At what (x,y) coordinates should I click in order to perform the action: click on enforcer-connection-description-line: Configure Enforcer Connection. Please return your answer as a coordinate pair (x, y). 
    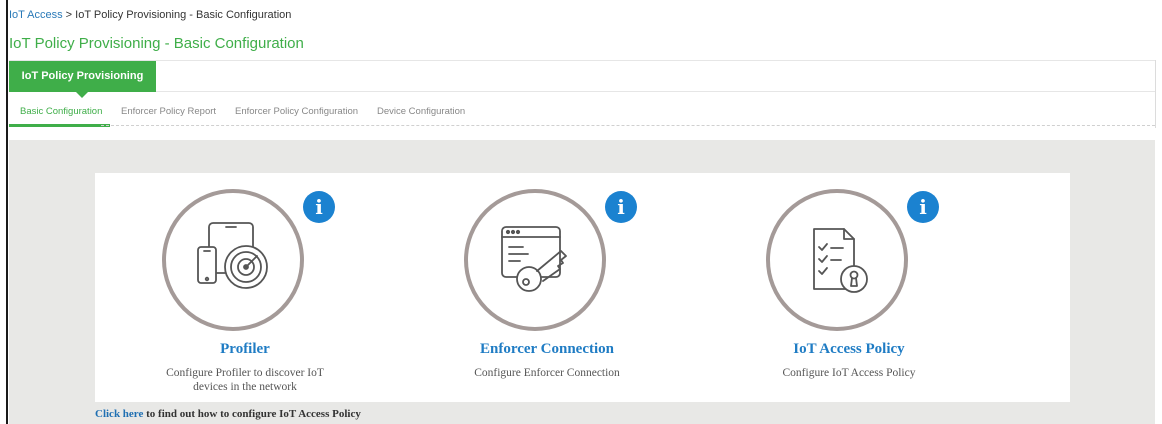
    Looking at the image, I should click on (547, 373).